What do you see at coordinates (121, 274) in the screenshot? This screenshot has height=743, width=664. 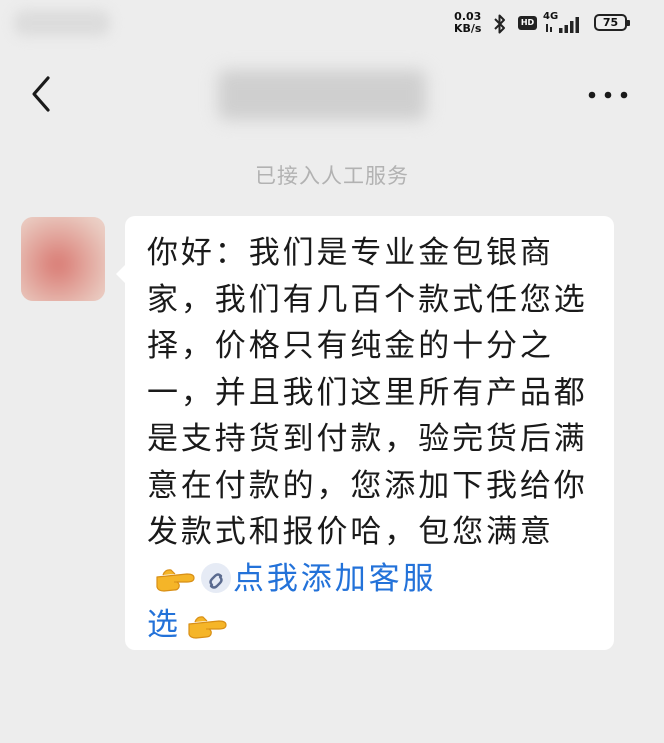 I see `bubble-tail` at bounding box center [121, 274].